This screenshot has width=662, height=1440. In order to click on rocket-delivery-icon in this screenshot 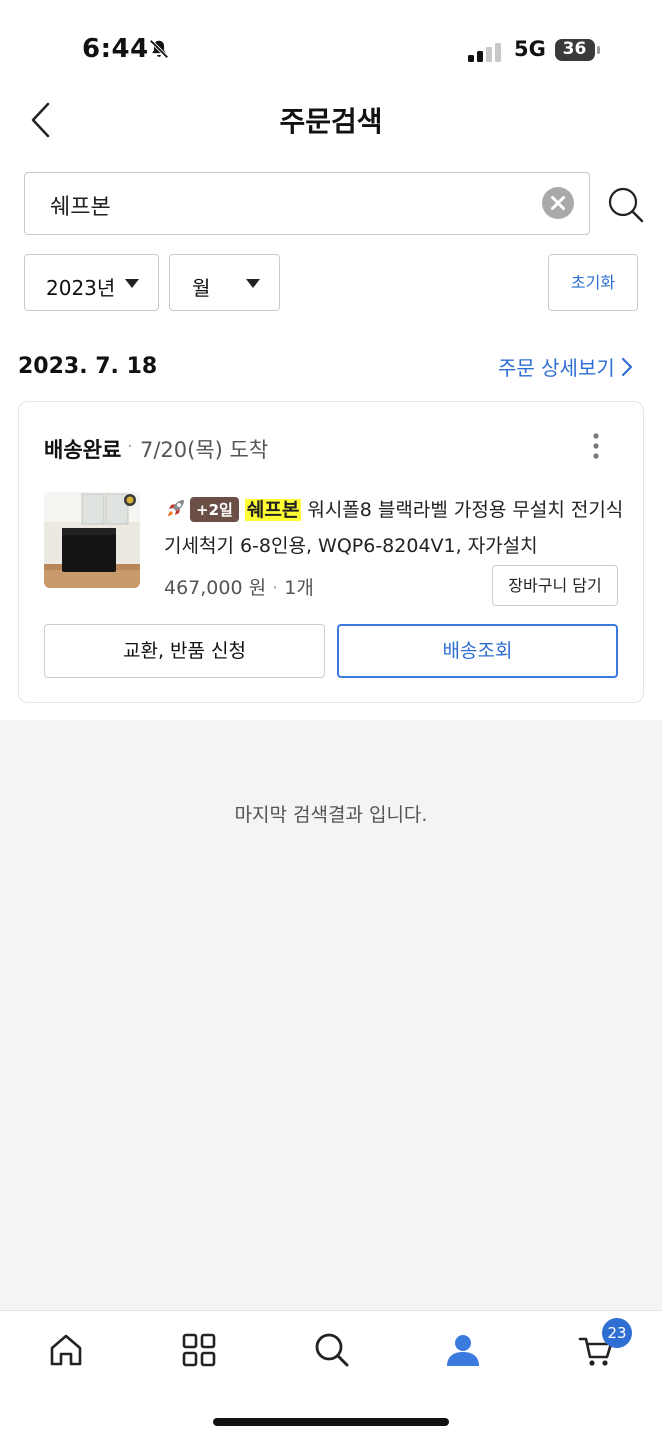, I will do `click(176, 508)`.